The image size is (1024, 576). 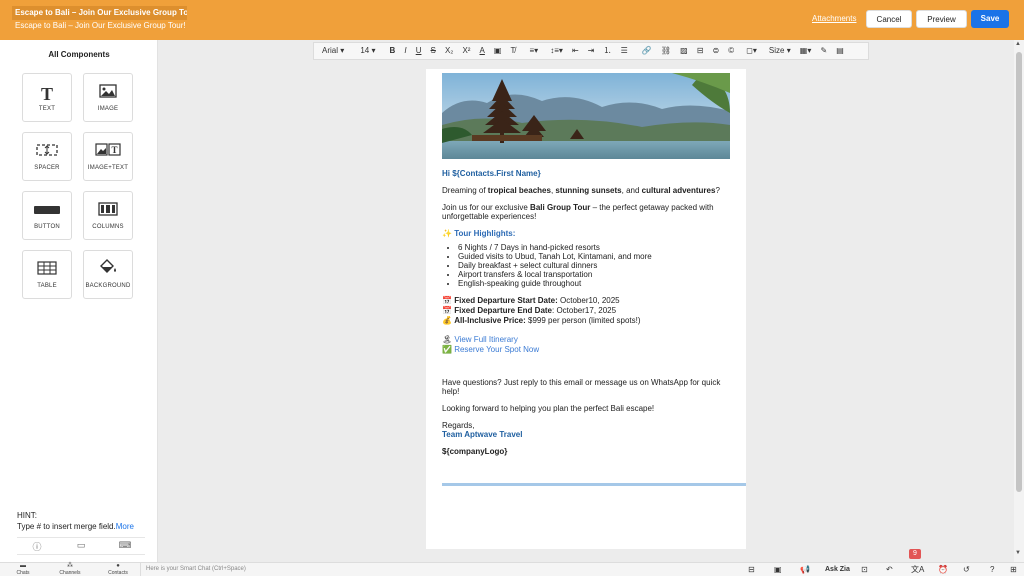 I want to click on underline-icon: U, so click(x=419, y=51).